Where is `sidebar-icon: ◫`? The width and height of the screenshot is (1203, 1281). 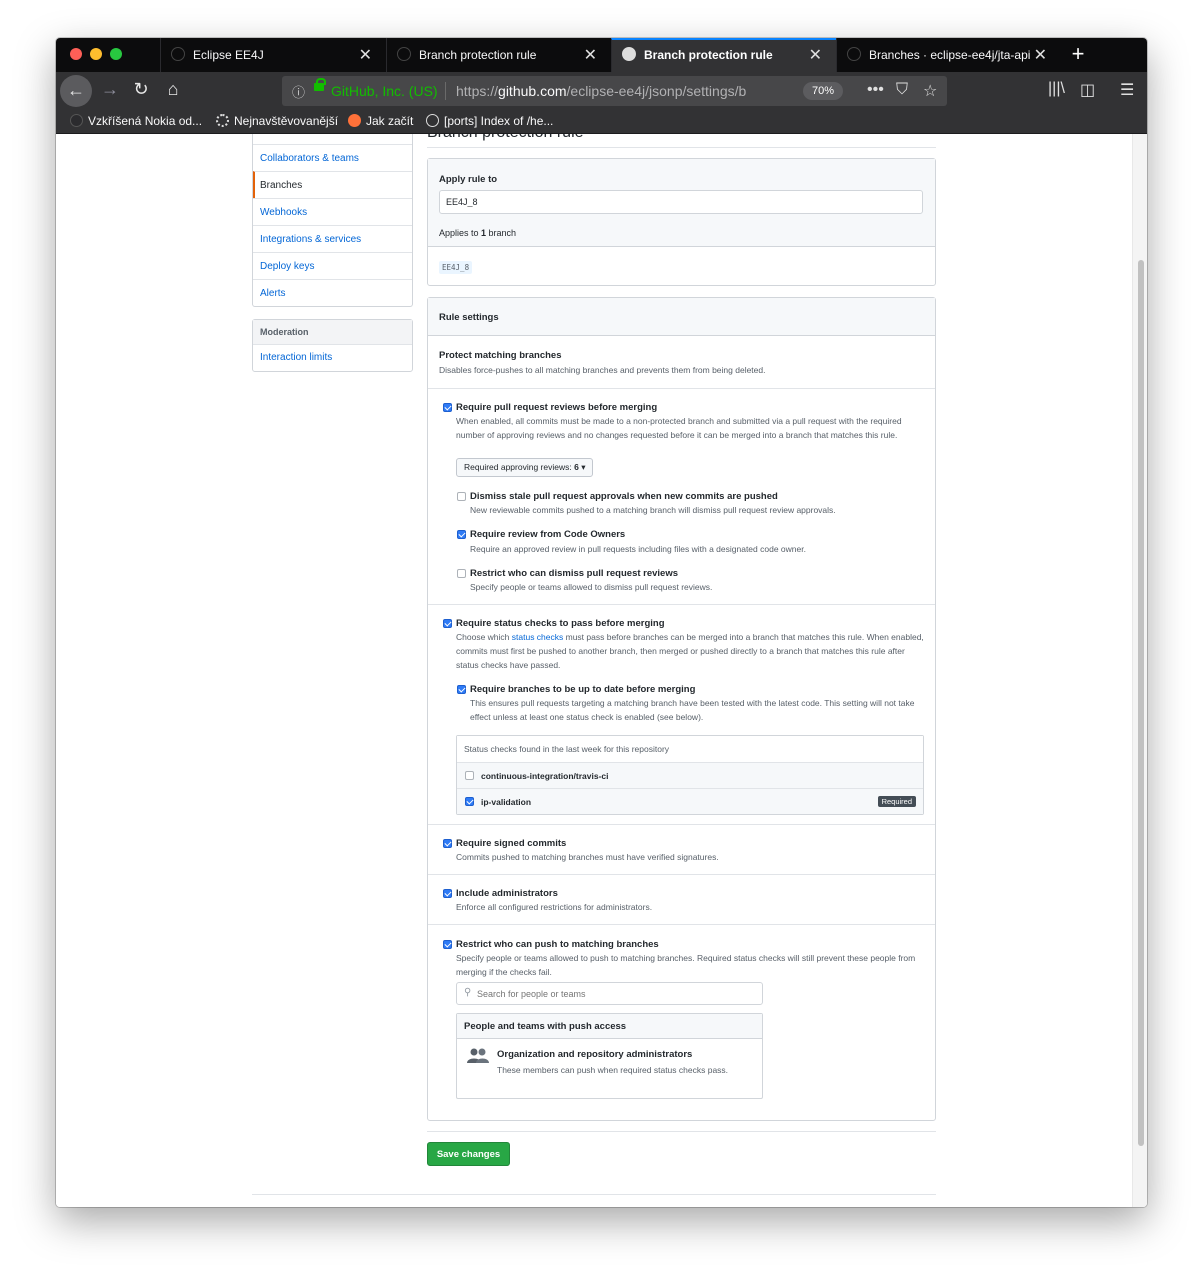 sidebar-icon: ◫ is located at coordinates (1087, 90).